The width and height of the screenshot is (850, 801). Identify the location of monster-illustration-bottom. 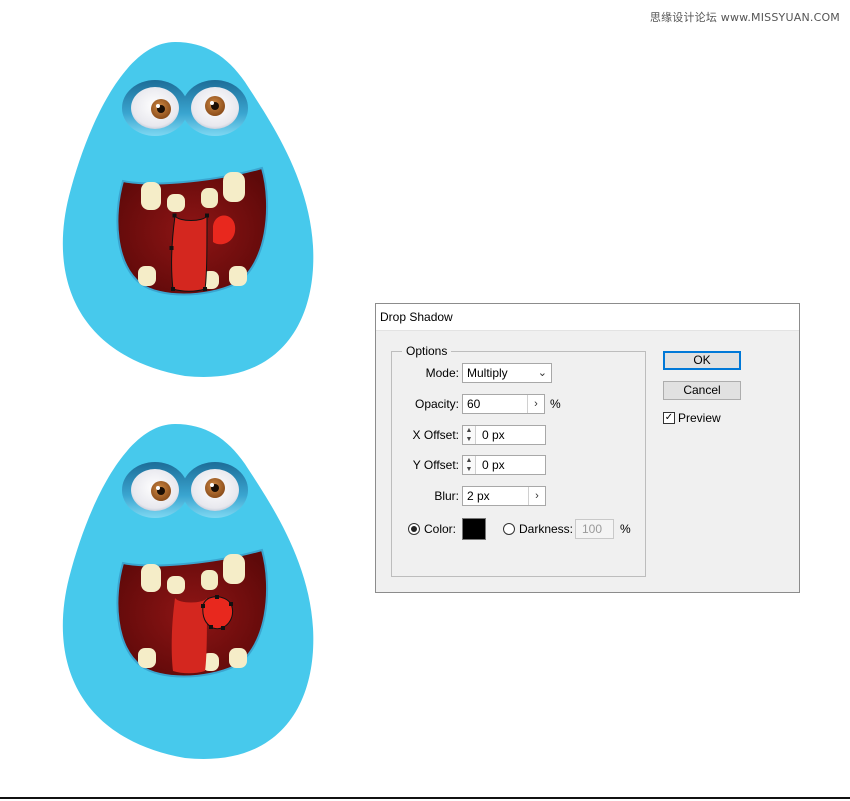
(188, 591).